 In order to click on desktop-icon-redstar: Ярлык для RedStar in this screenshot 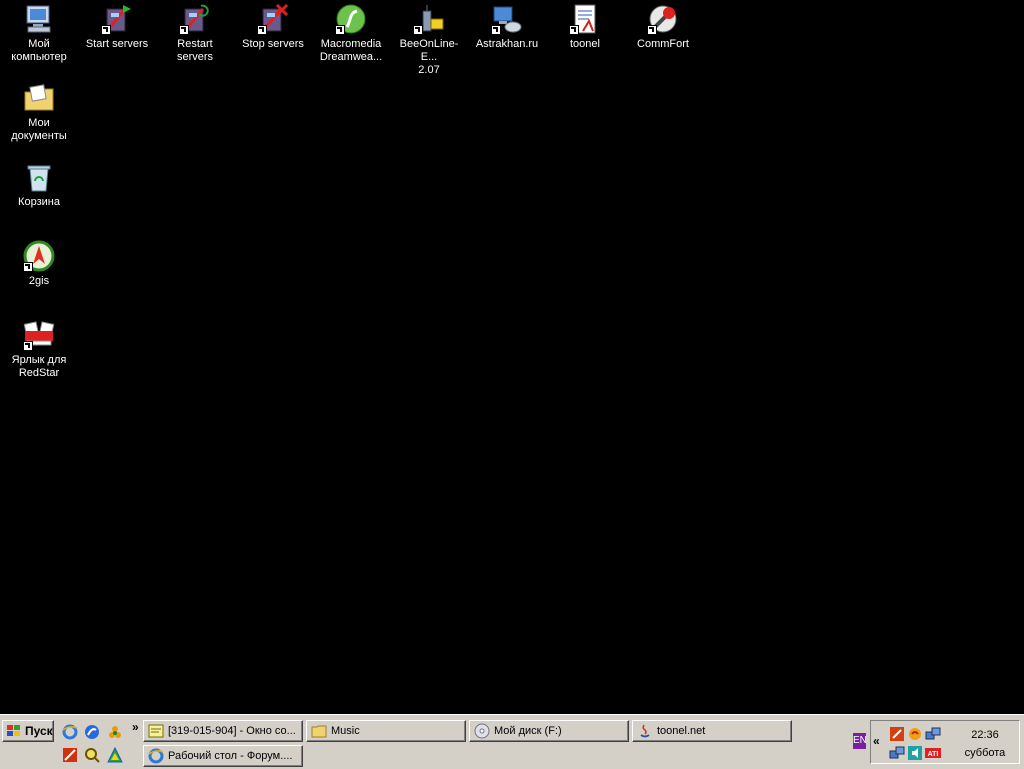, I will do `click(39, 349)`.